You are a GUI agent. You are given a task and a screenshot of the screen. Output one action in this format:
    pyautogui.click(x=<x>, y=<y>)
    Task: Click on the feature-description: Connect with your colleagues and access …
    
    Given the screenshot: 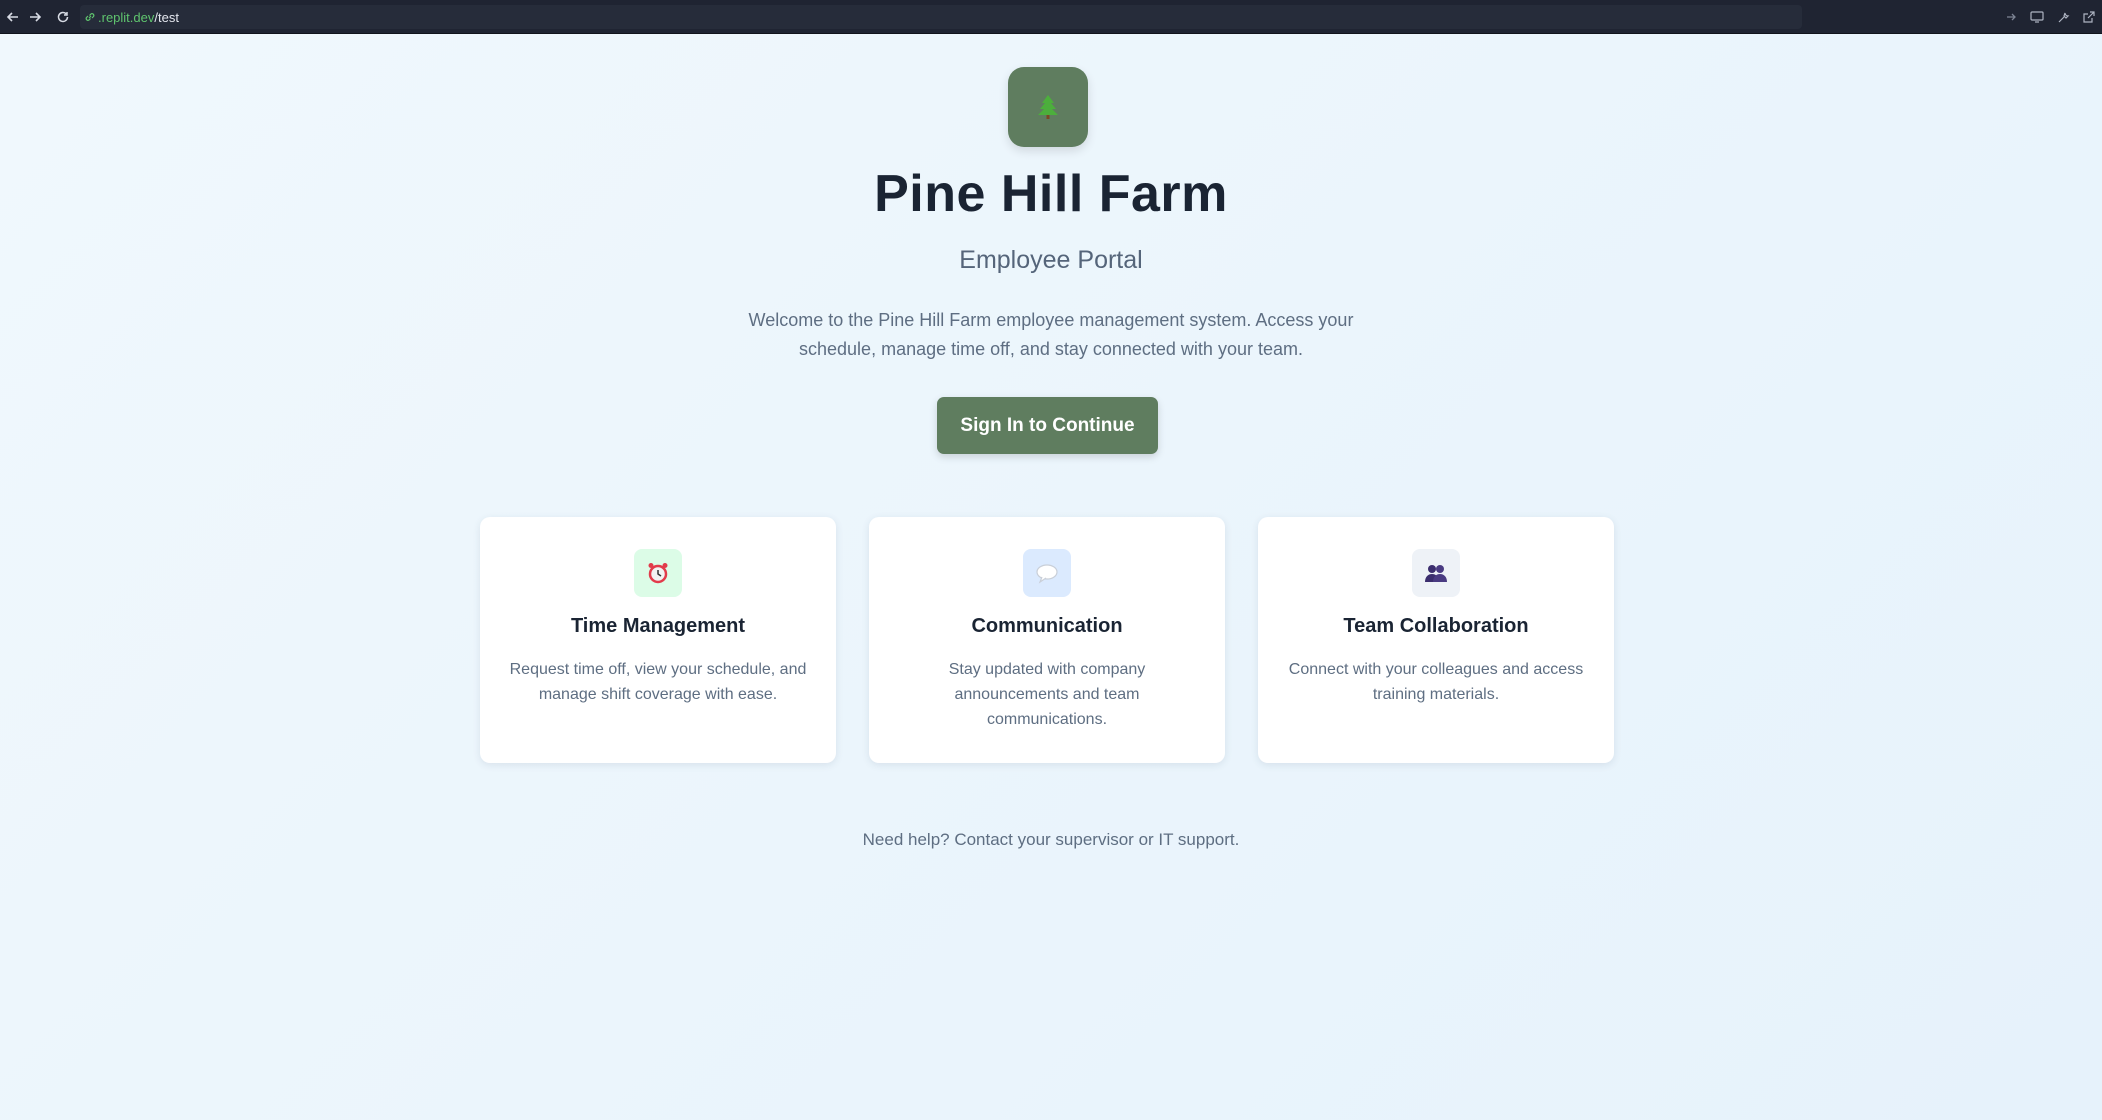 What is the action you would take?
    pyautogui.click(x=1436, y=682)
    